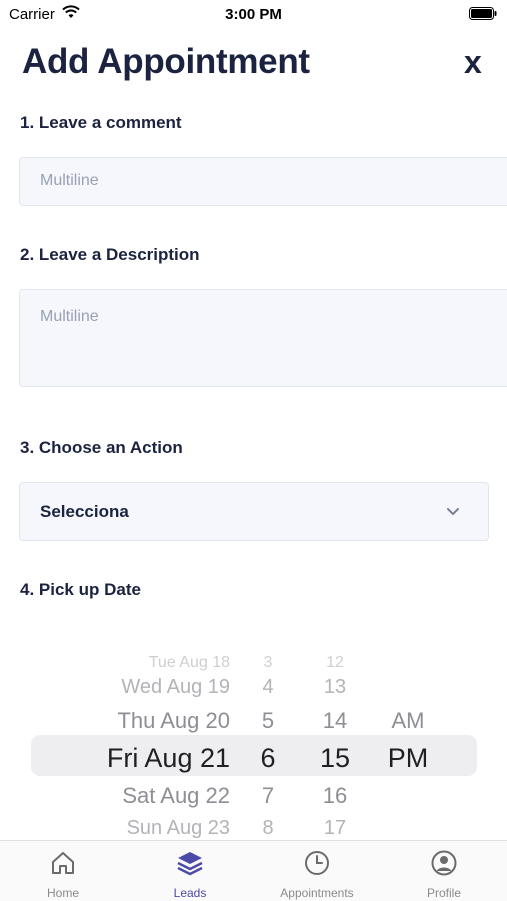  Describe the element at coordinates (268, 687) in the screenshot. I see `picker-hour: 4` at that location.